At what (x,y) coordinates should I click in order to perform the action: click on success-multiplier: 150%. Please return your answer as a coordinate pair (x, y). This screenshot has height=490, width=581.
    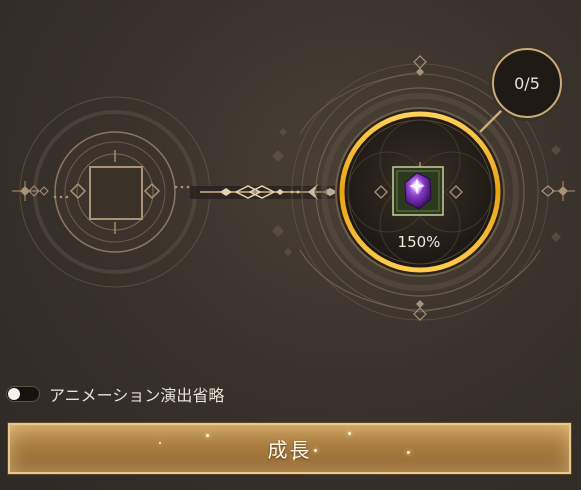
    Looking at the image, I should click on (419, 242).